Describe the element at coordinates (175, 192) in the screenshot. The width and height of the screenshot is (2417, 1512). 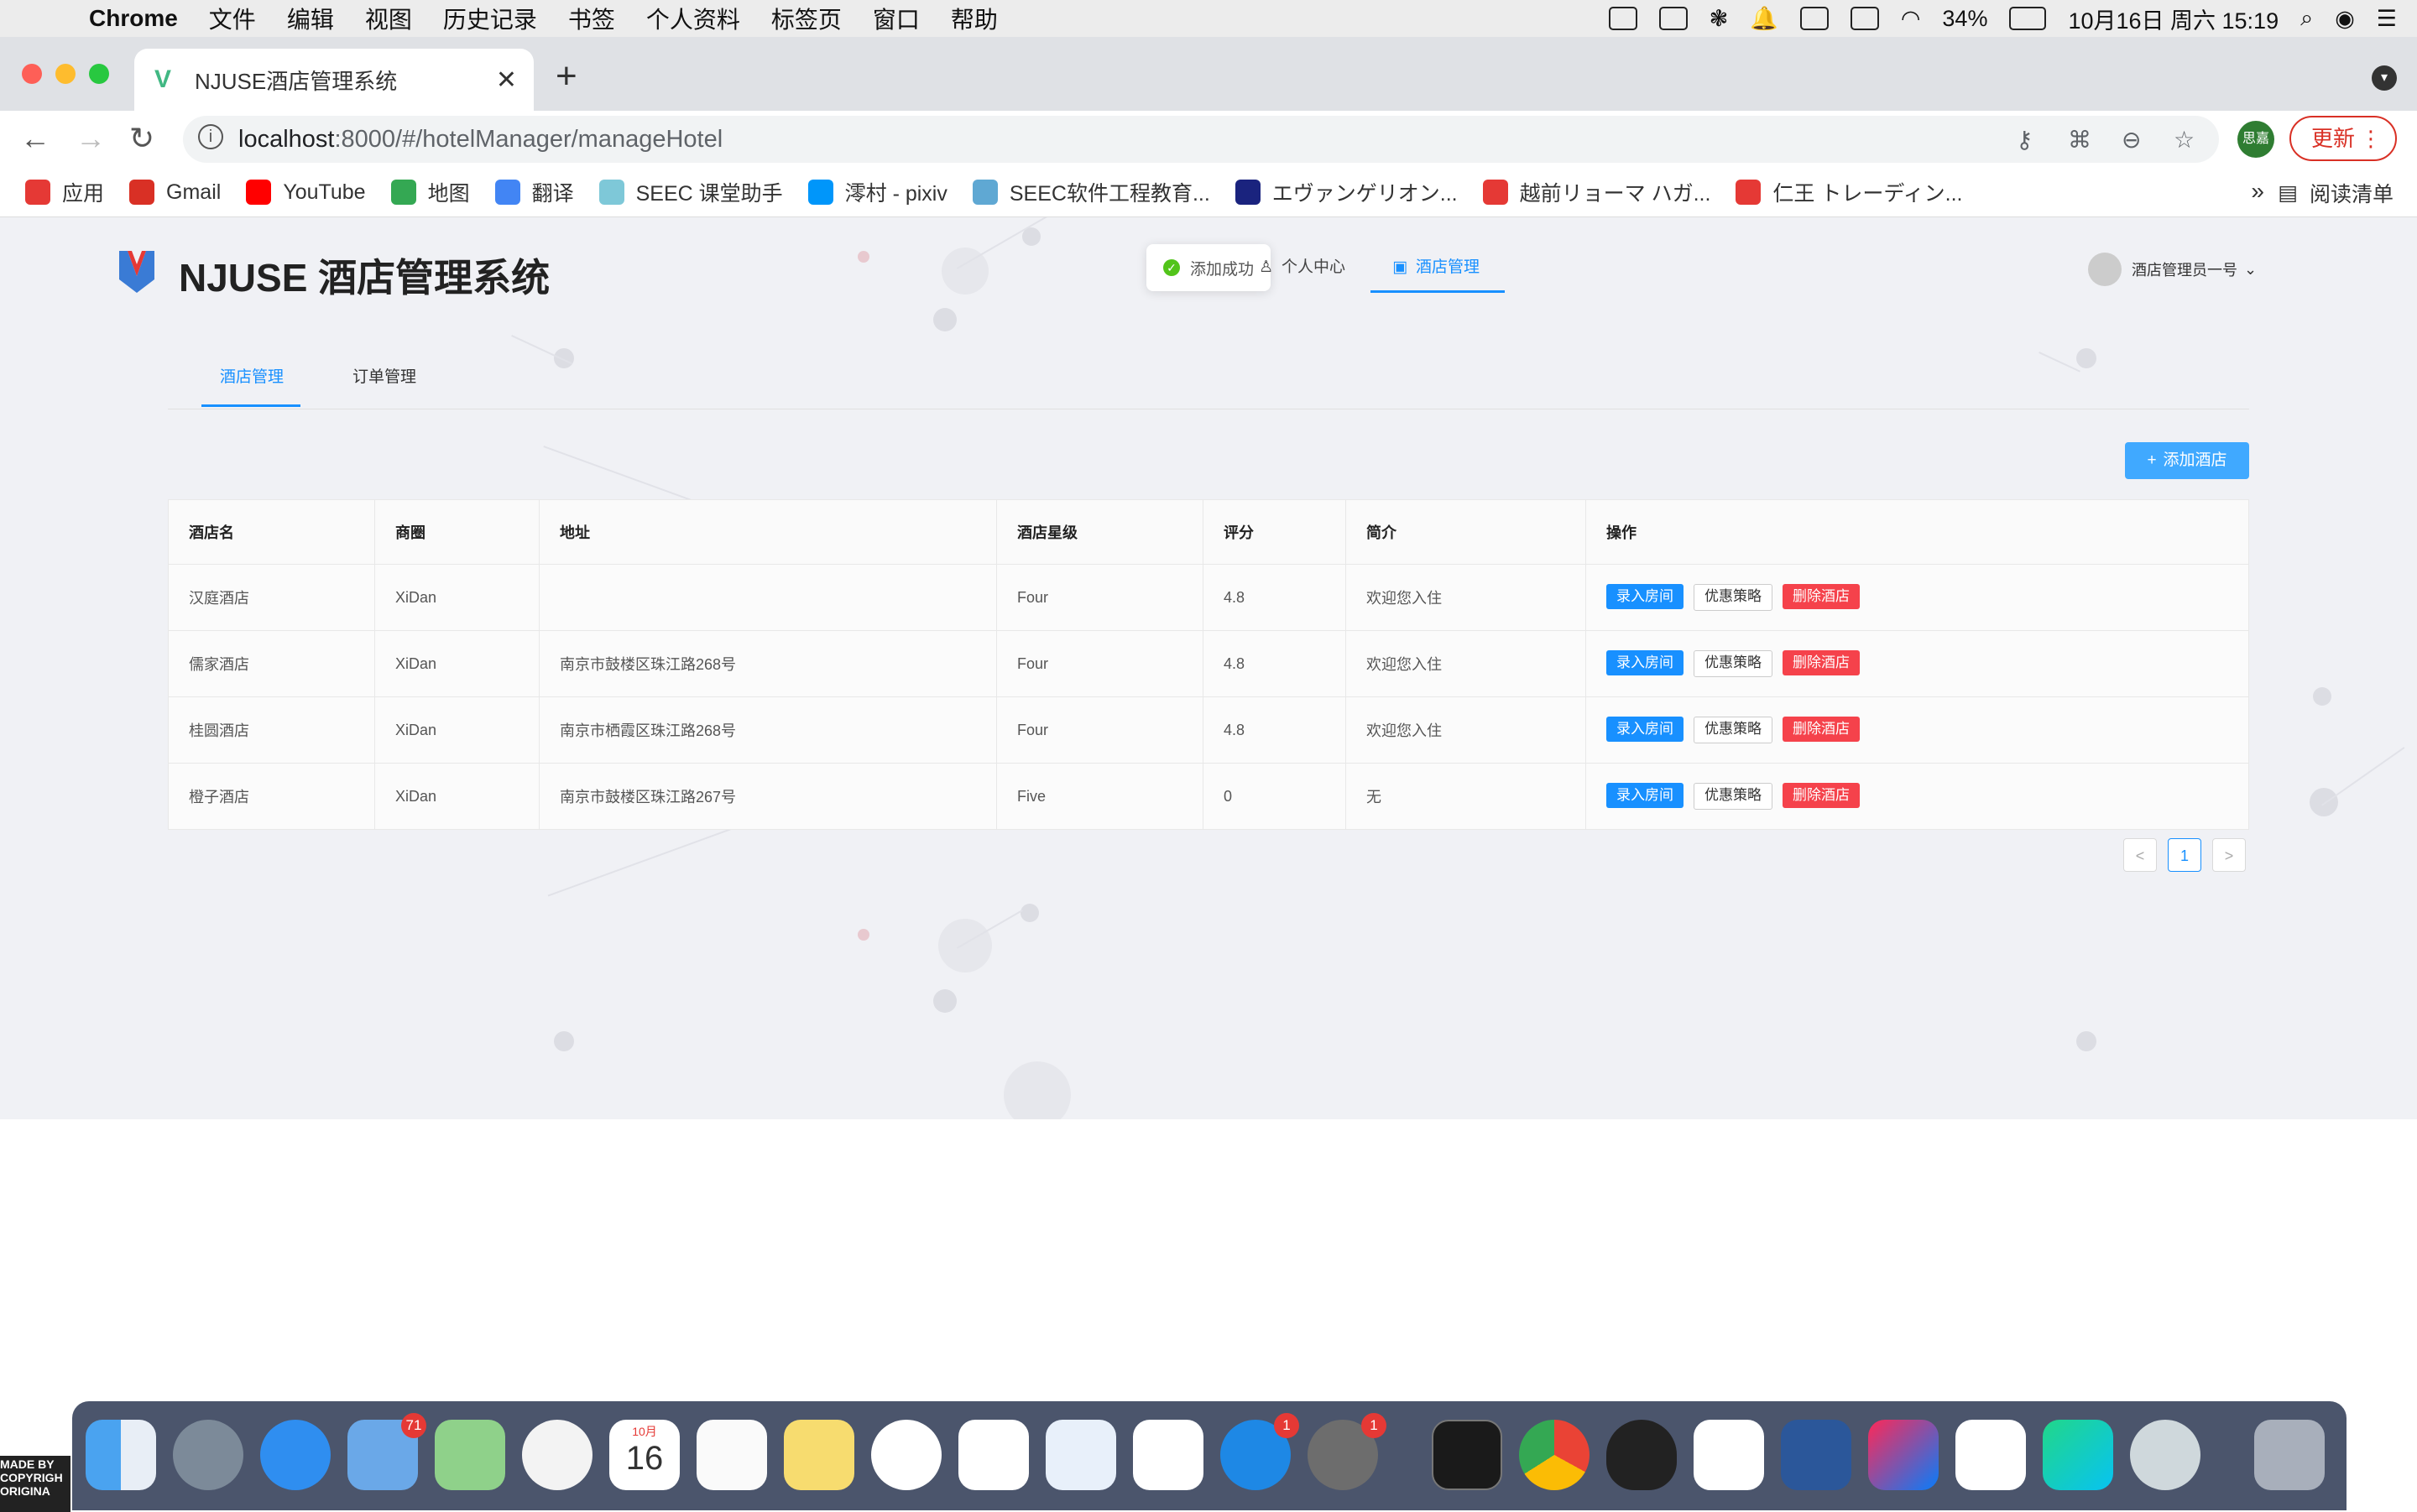
I see `bookmark-gmail: Gmail` at that location.